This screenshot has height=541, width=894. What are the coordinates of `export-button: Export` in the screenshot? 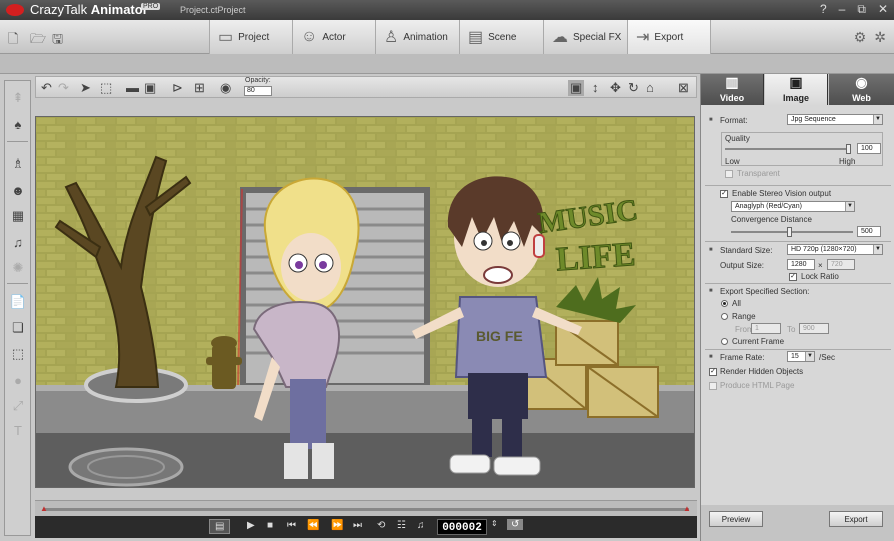 It's located at (856, 519).